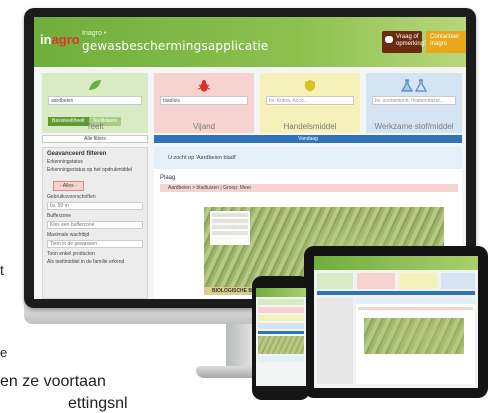 This screenshot has height=413, width=488. Describe the element at coordinates (404, 42) in the screenshot. I see `question-button: Vraag of opmerking?` at that location.